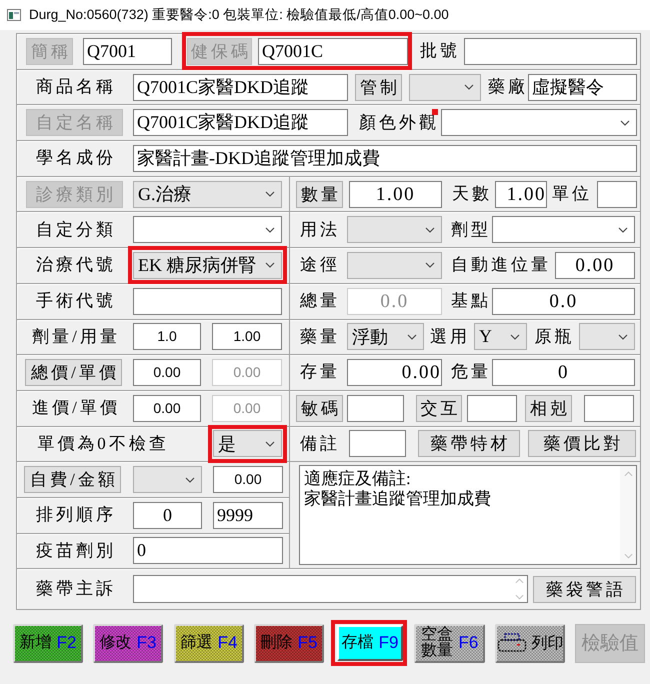  Describe the element at coordinates (103, 444) in the screenshot. I see `field-label: 單價為0不檢查` at that location.